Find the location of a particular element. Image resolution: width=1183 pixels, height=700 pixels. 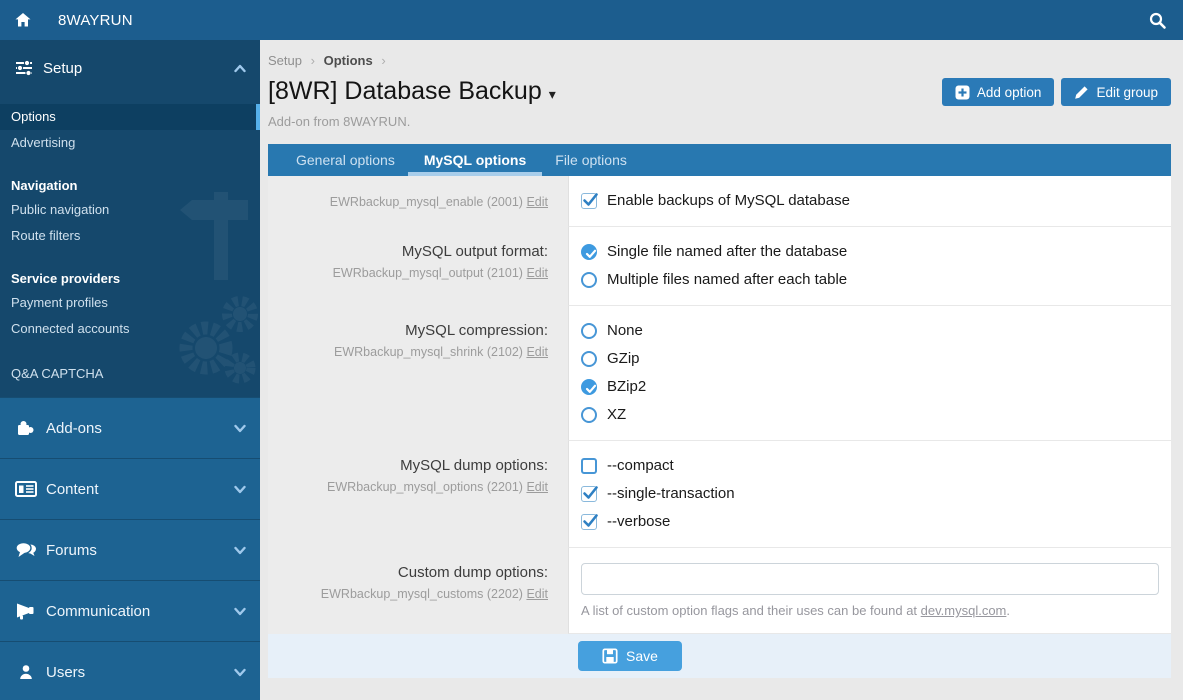

sidebar-section-users: Users is located at coordinates (130, 670).